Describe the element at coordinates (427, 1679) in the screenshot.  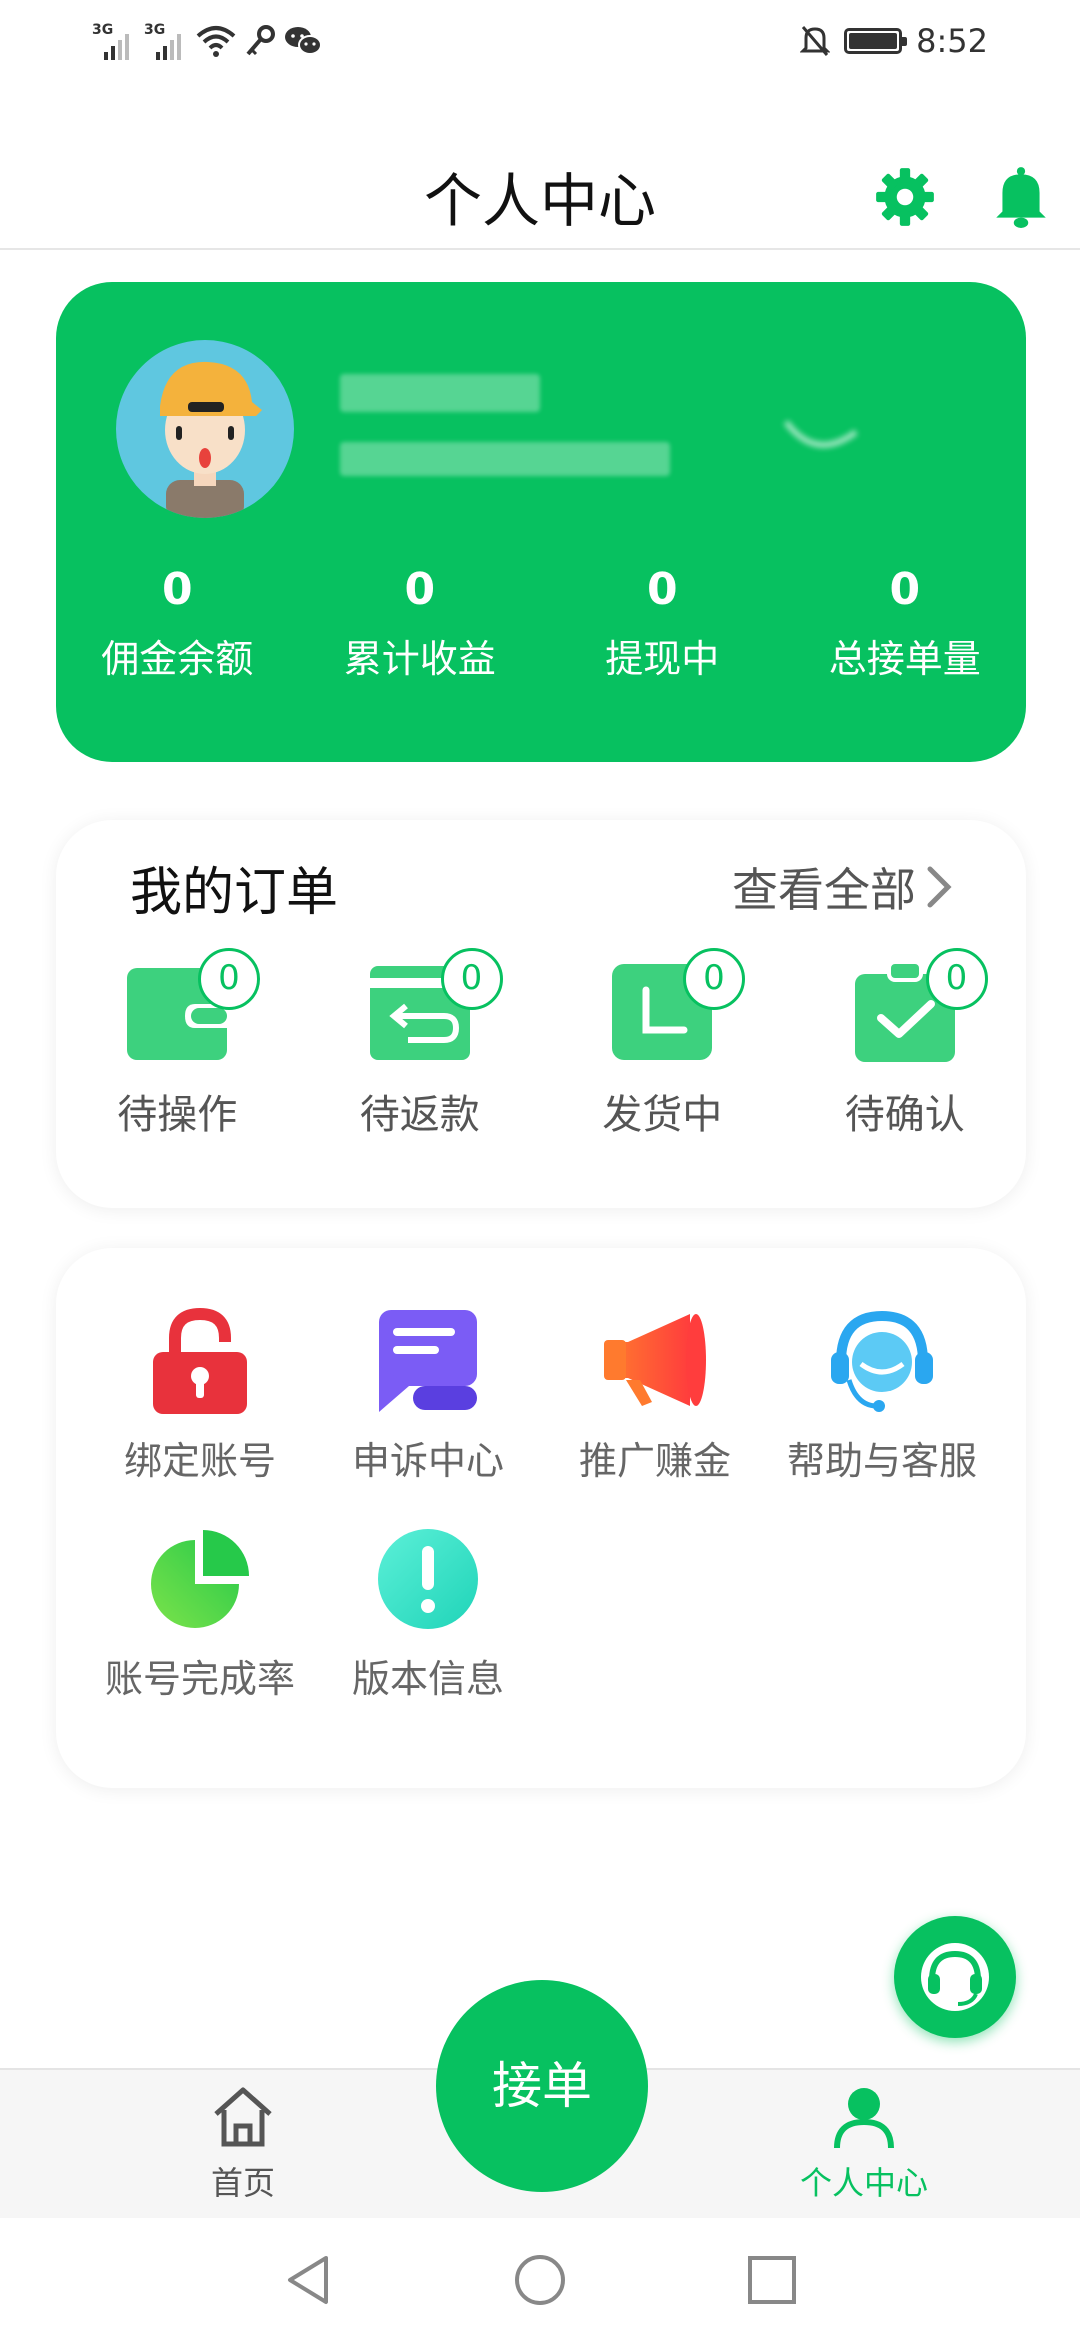
I see `service-label: 版本信息` at that location.